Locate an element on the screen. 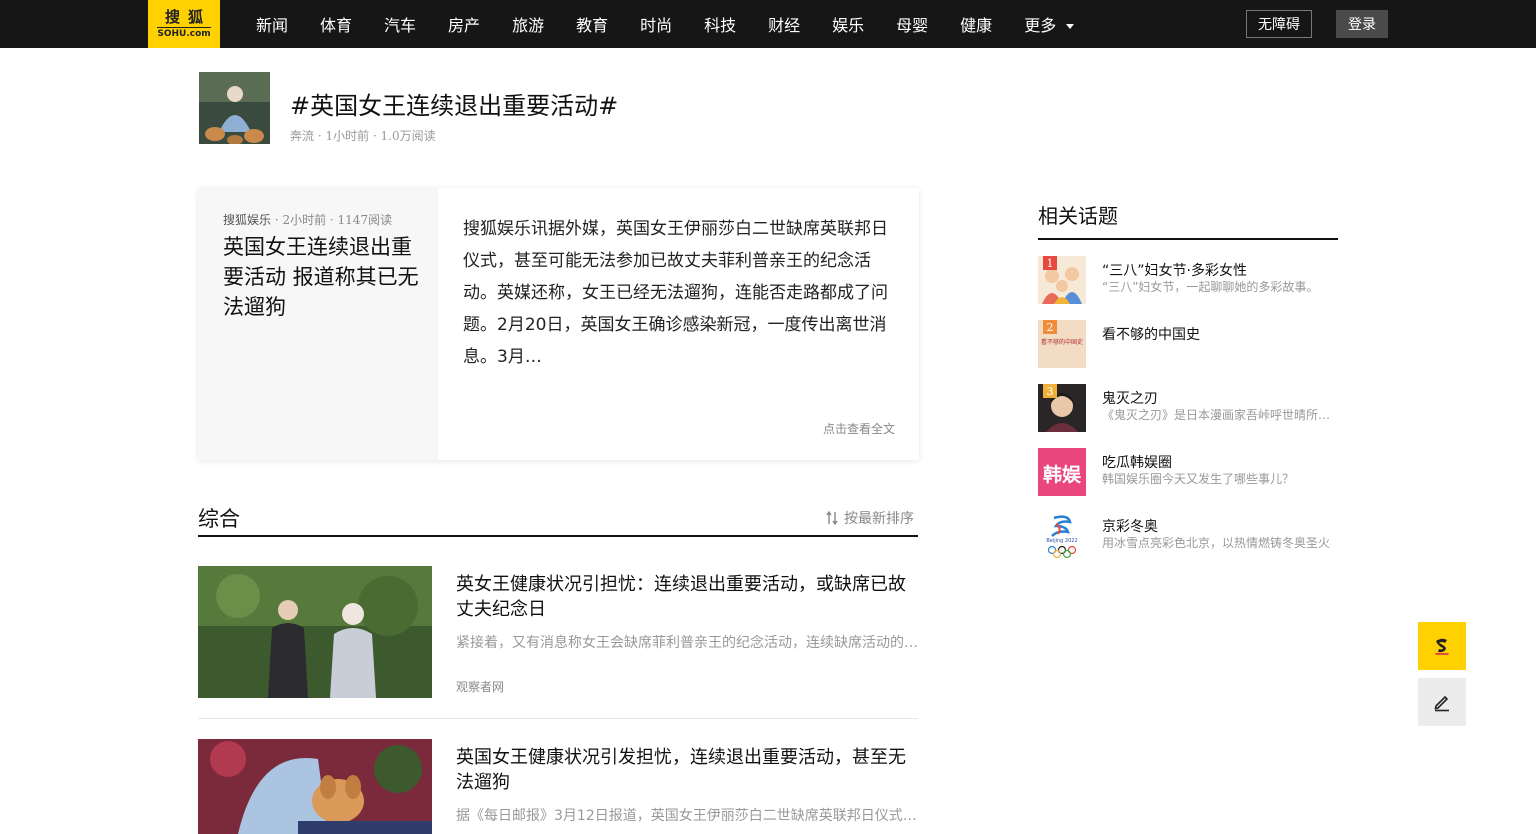  featured-title: 英国女王连续退出重要活动 报道称其已无法遛狗 is located at coordinates (321, 277).